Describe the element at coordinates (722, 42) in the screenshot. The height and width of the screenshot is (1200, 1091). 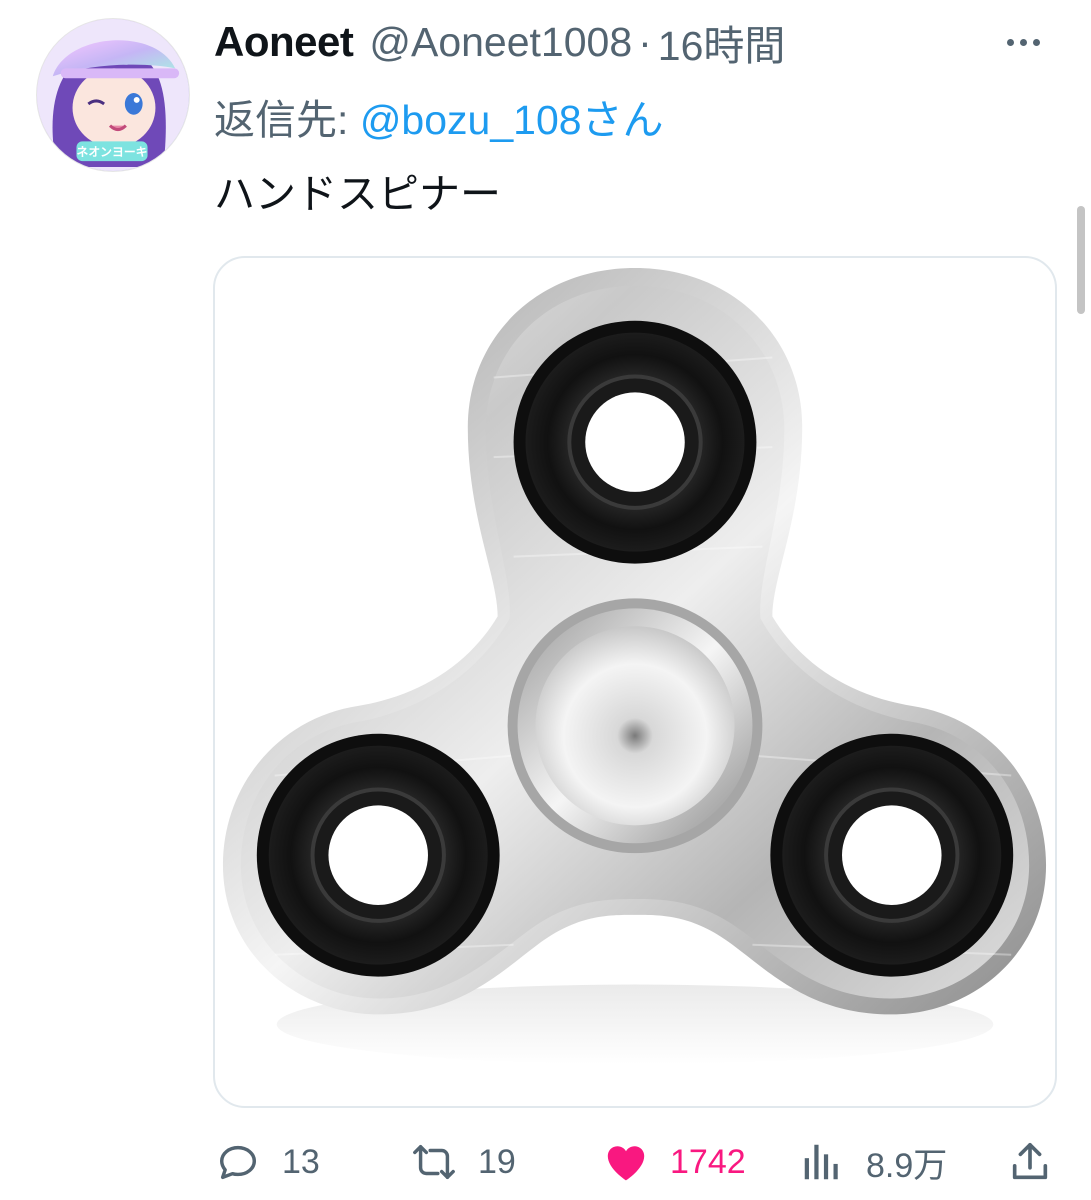
I see `timestamp: 16時間` at that location.